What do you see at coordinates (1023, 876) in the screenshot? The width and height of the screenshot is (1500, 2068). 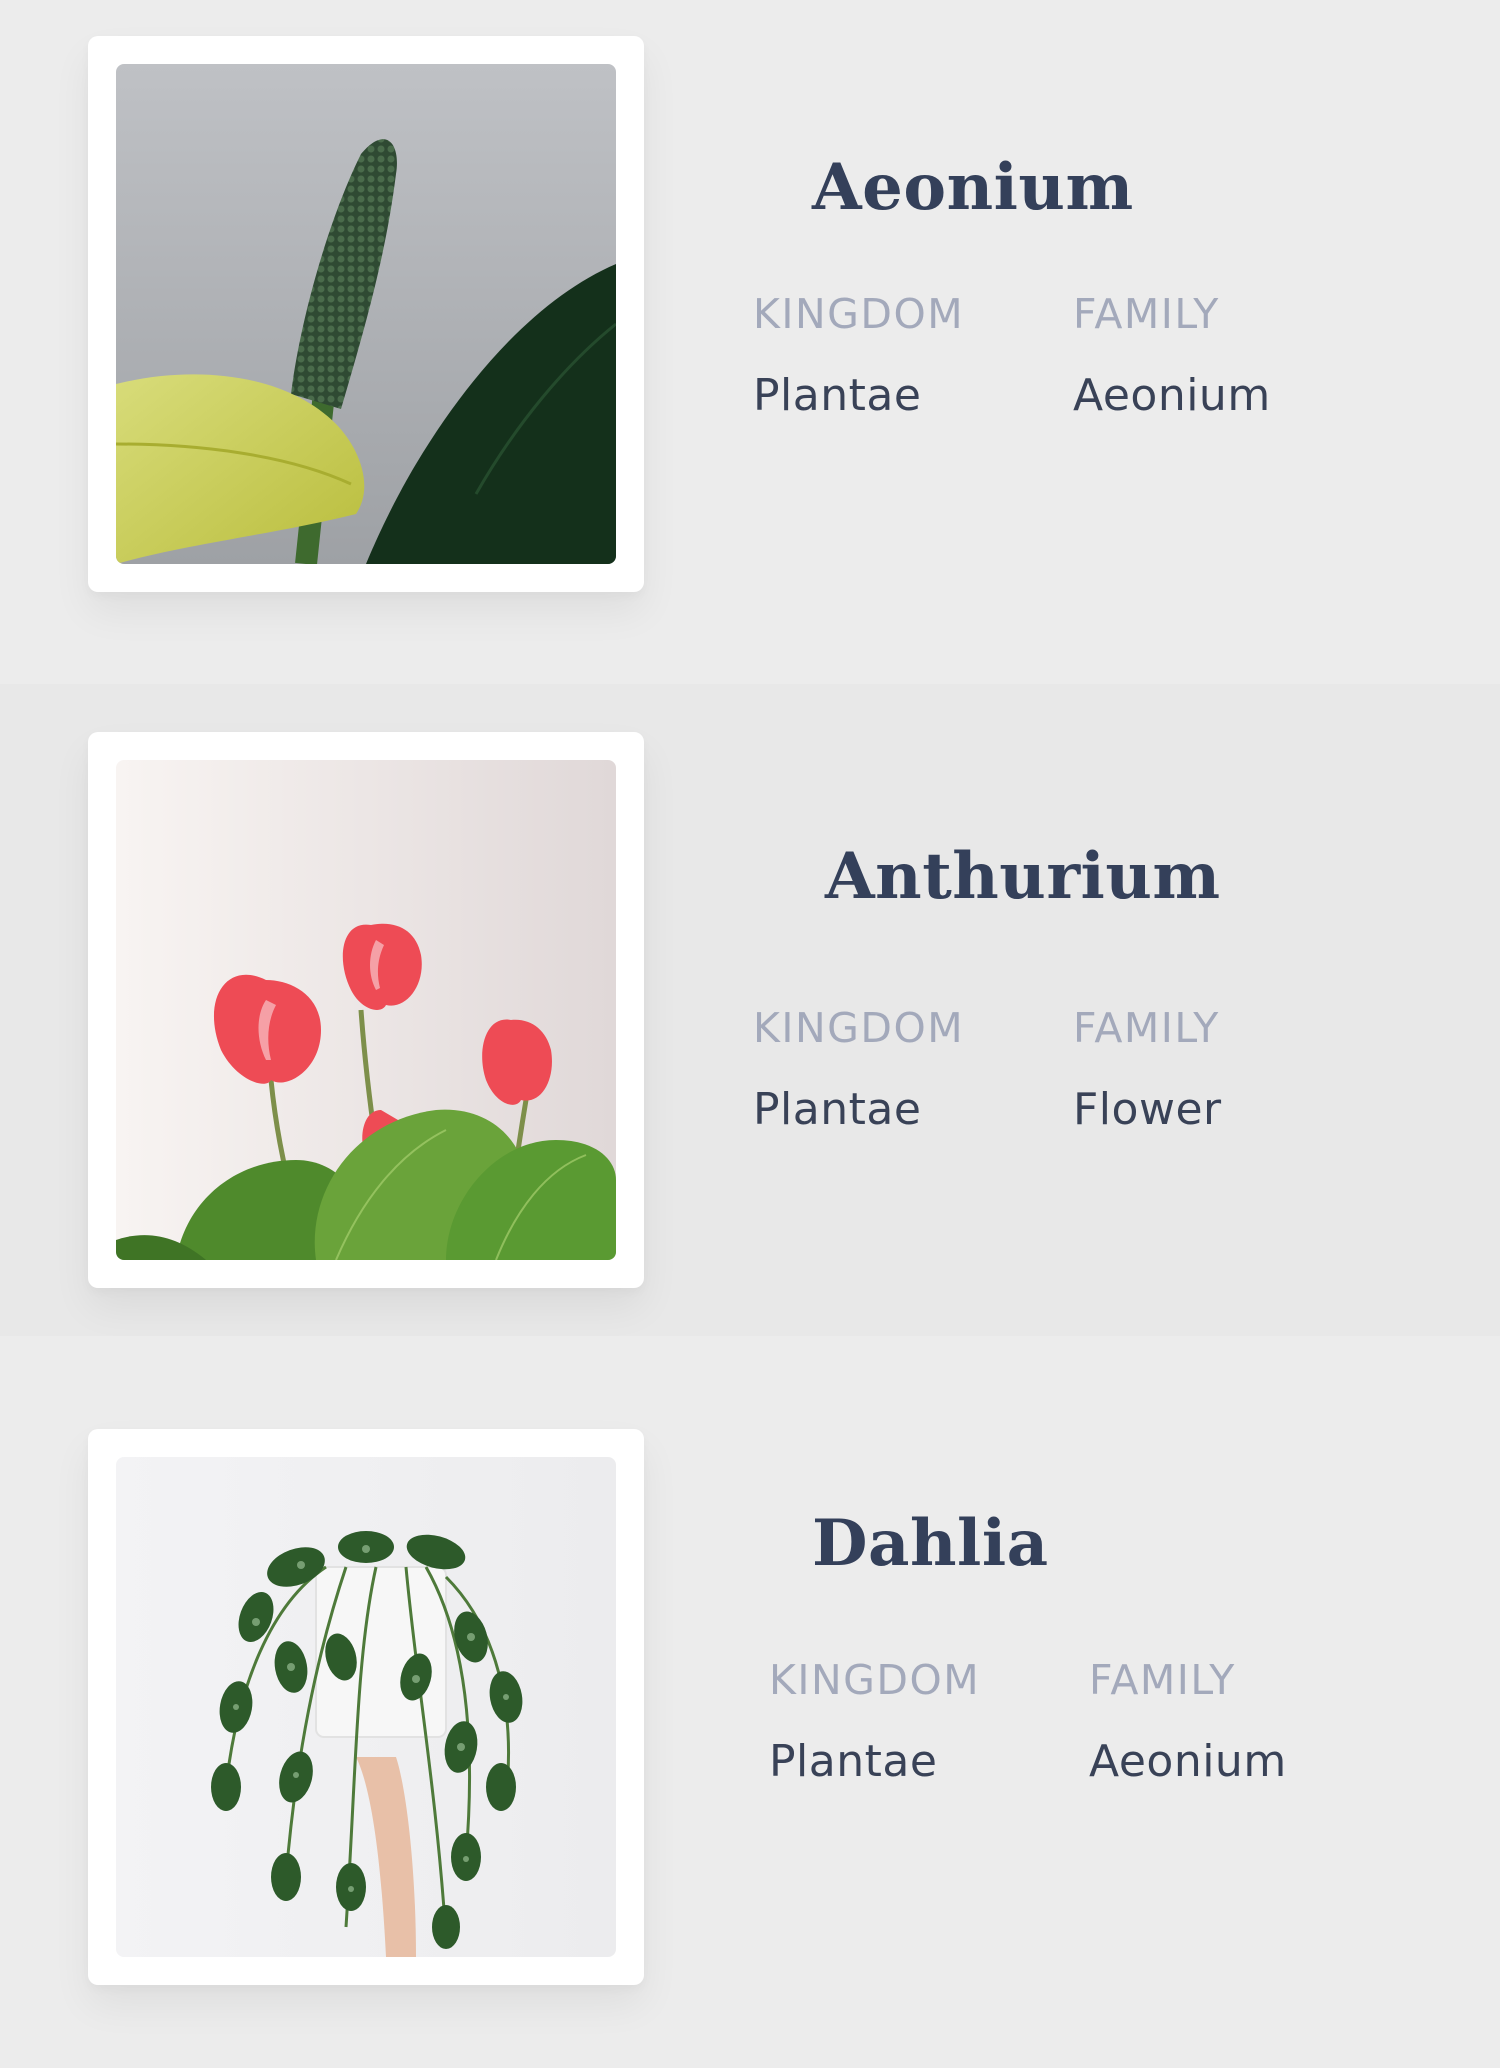 I see `plant-name: Anthurium` at bounding box center [1023, 876].